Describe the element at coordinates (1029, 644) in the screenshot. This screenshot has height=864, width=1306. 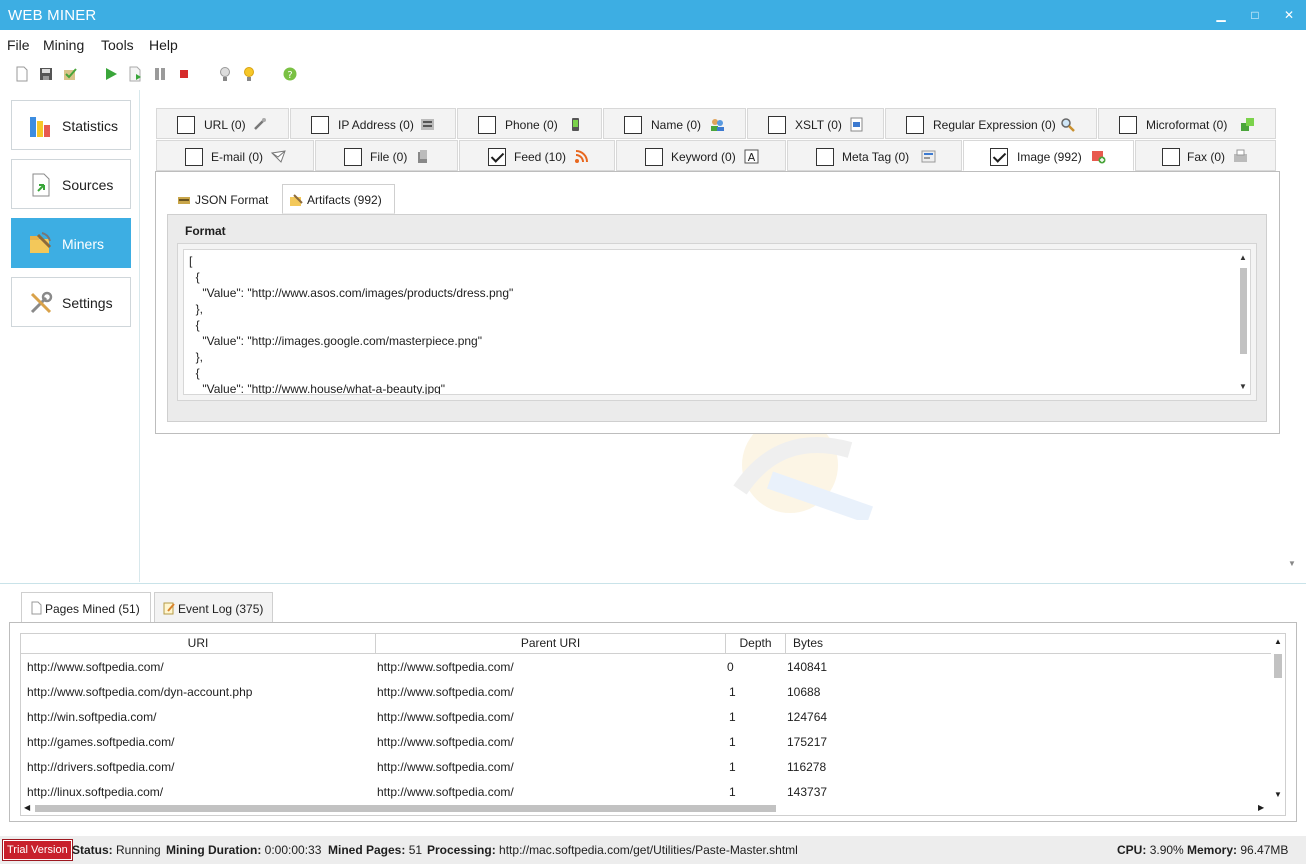
I see `column-header-bytes: Bytes` at that location.